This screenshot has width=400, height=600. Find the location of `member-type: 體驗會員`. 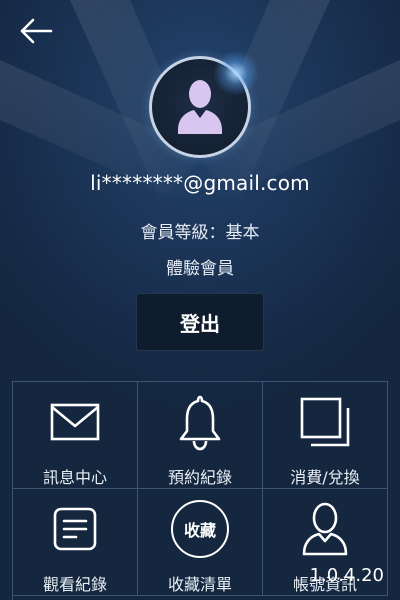

member-type: 體驗會員 is located at coordinates (200, 269).